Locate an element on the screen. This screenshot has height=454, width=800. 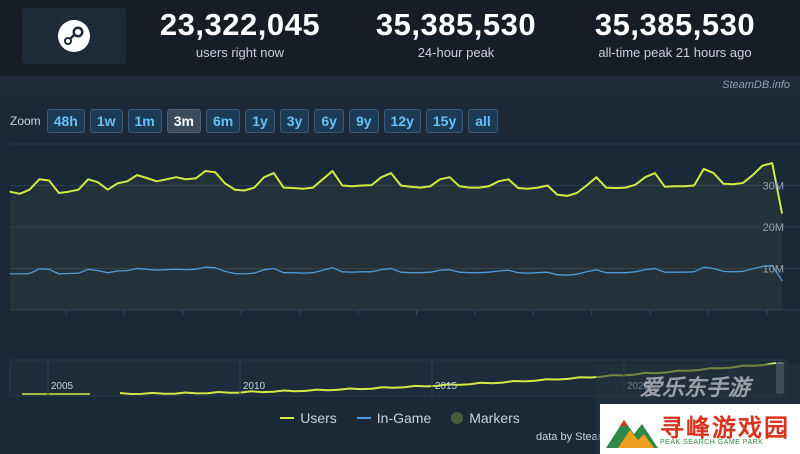
legend-ingame: In-Game is located at coordinates (394, 418).